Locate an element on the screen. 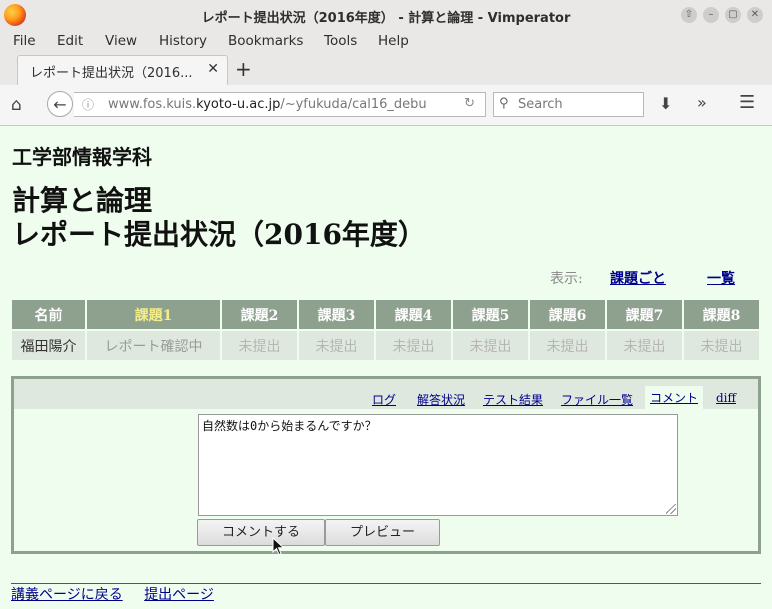 The width and height of the screenshot is (772, 609). new-tab-icon: + is located at coordinates (243, 69).